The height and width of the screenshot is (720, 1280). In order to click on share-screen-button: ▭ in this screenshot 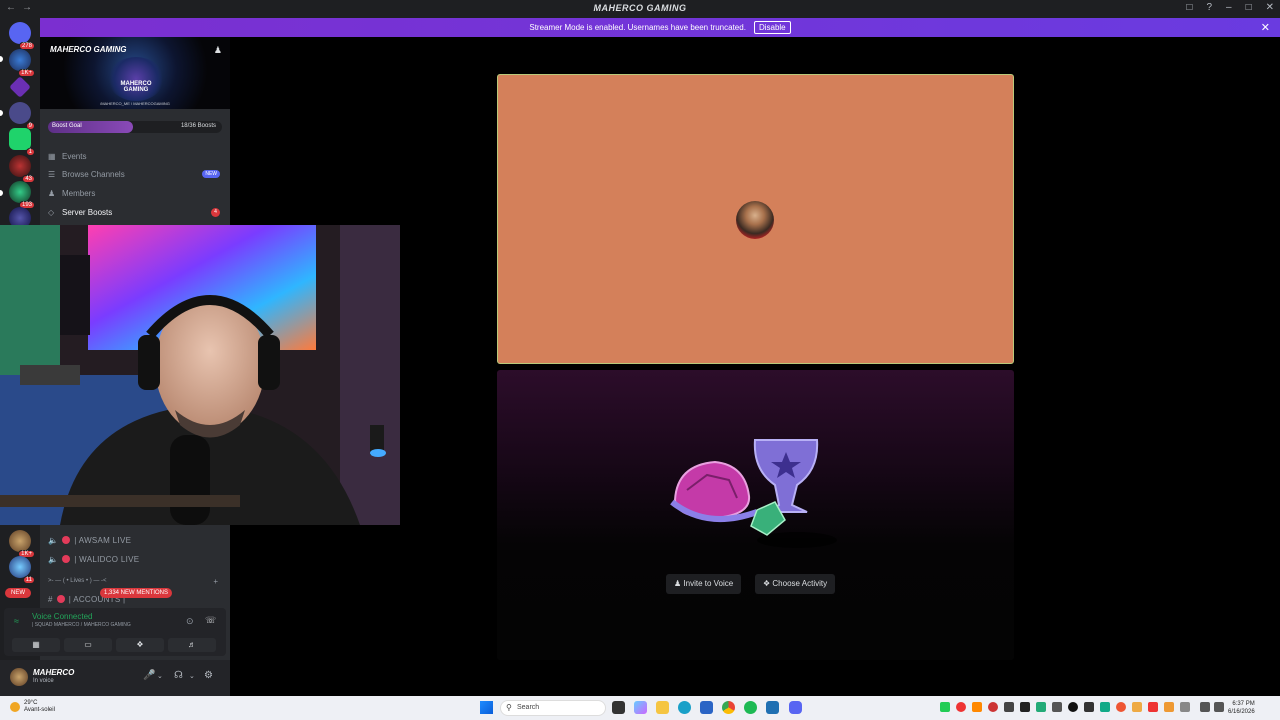, I will do `click(88, 645)`.